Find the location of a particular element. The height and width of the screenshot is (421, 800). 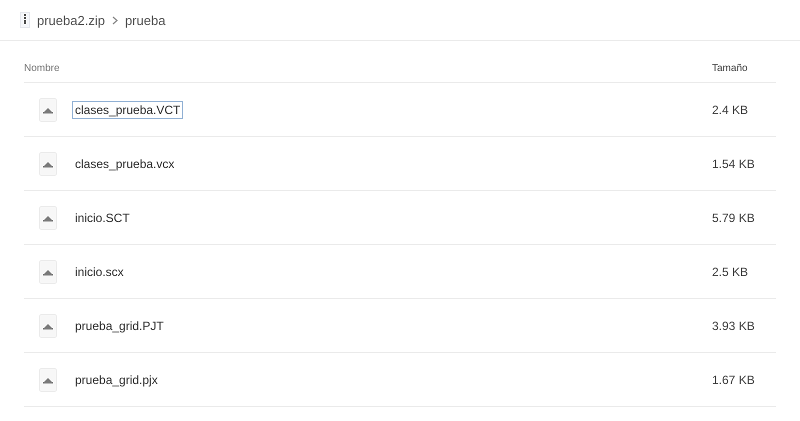

file-name: clases_prueba.VCT is located at coordinates (128, 109).